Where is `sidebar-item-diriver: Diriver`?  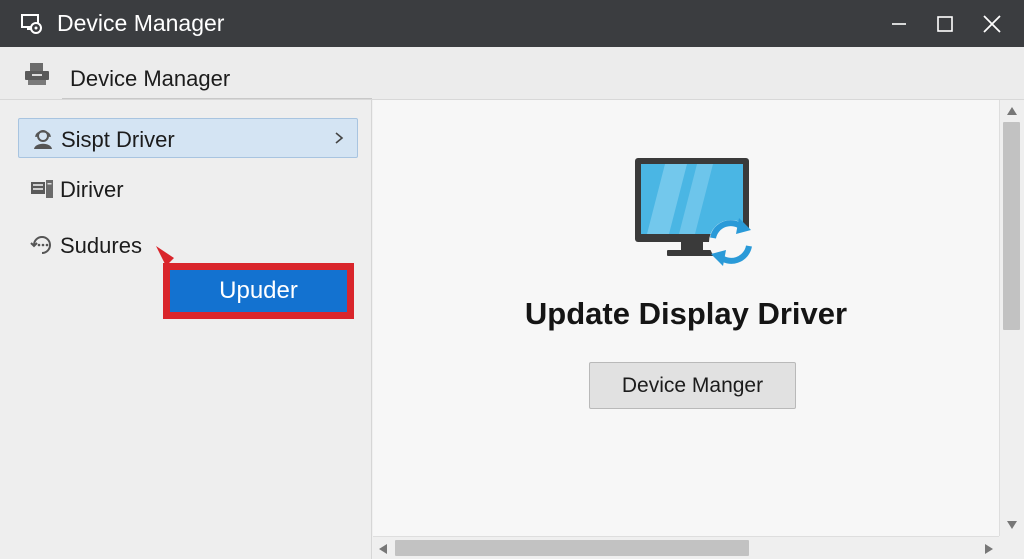
sidebar-item-diriver: Diriver is located at coordinates (188, 189).